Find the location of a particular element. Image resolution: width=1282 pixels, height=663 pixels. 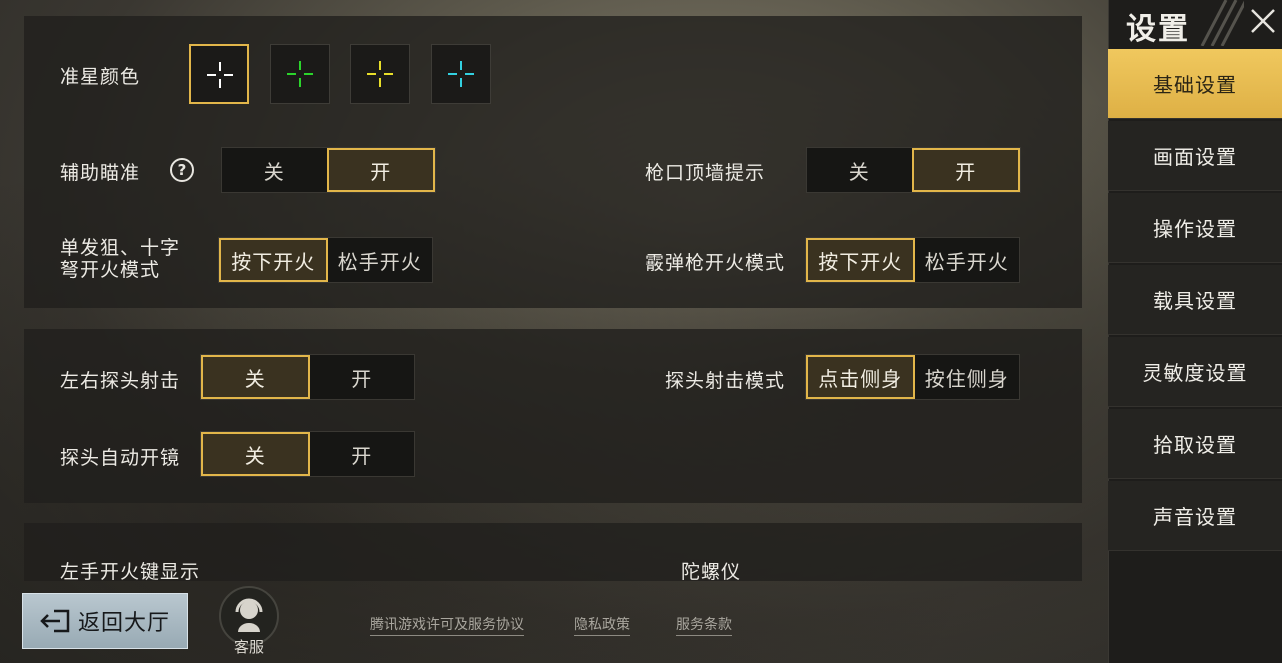

shotgun-fire-mode-label: 霰弹枪开火模式 is located at coordinates (715, 263).